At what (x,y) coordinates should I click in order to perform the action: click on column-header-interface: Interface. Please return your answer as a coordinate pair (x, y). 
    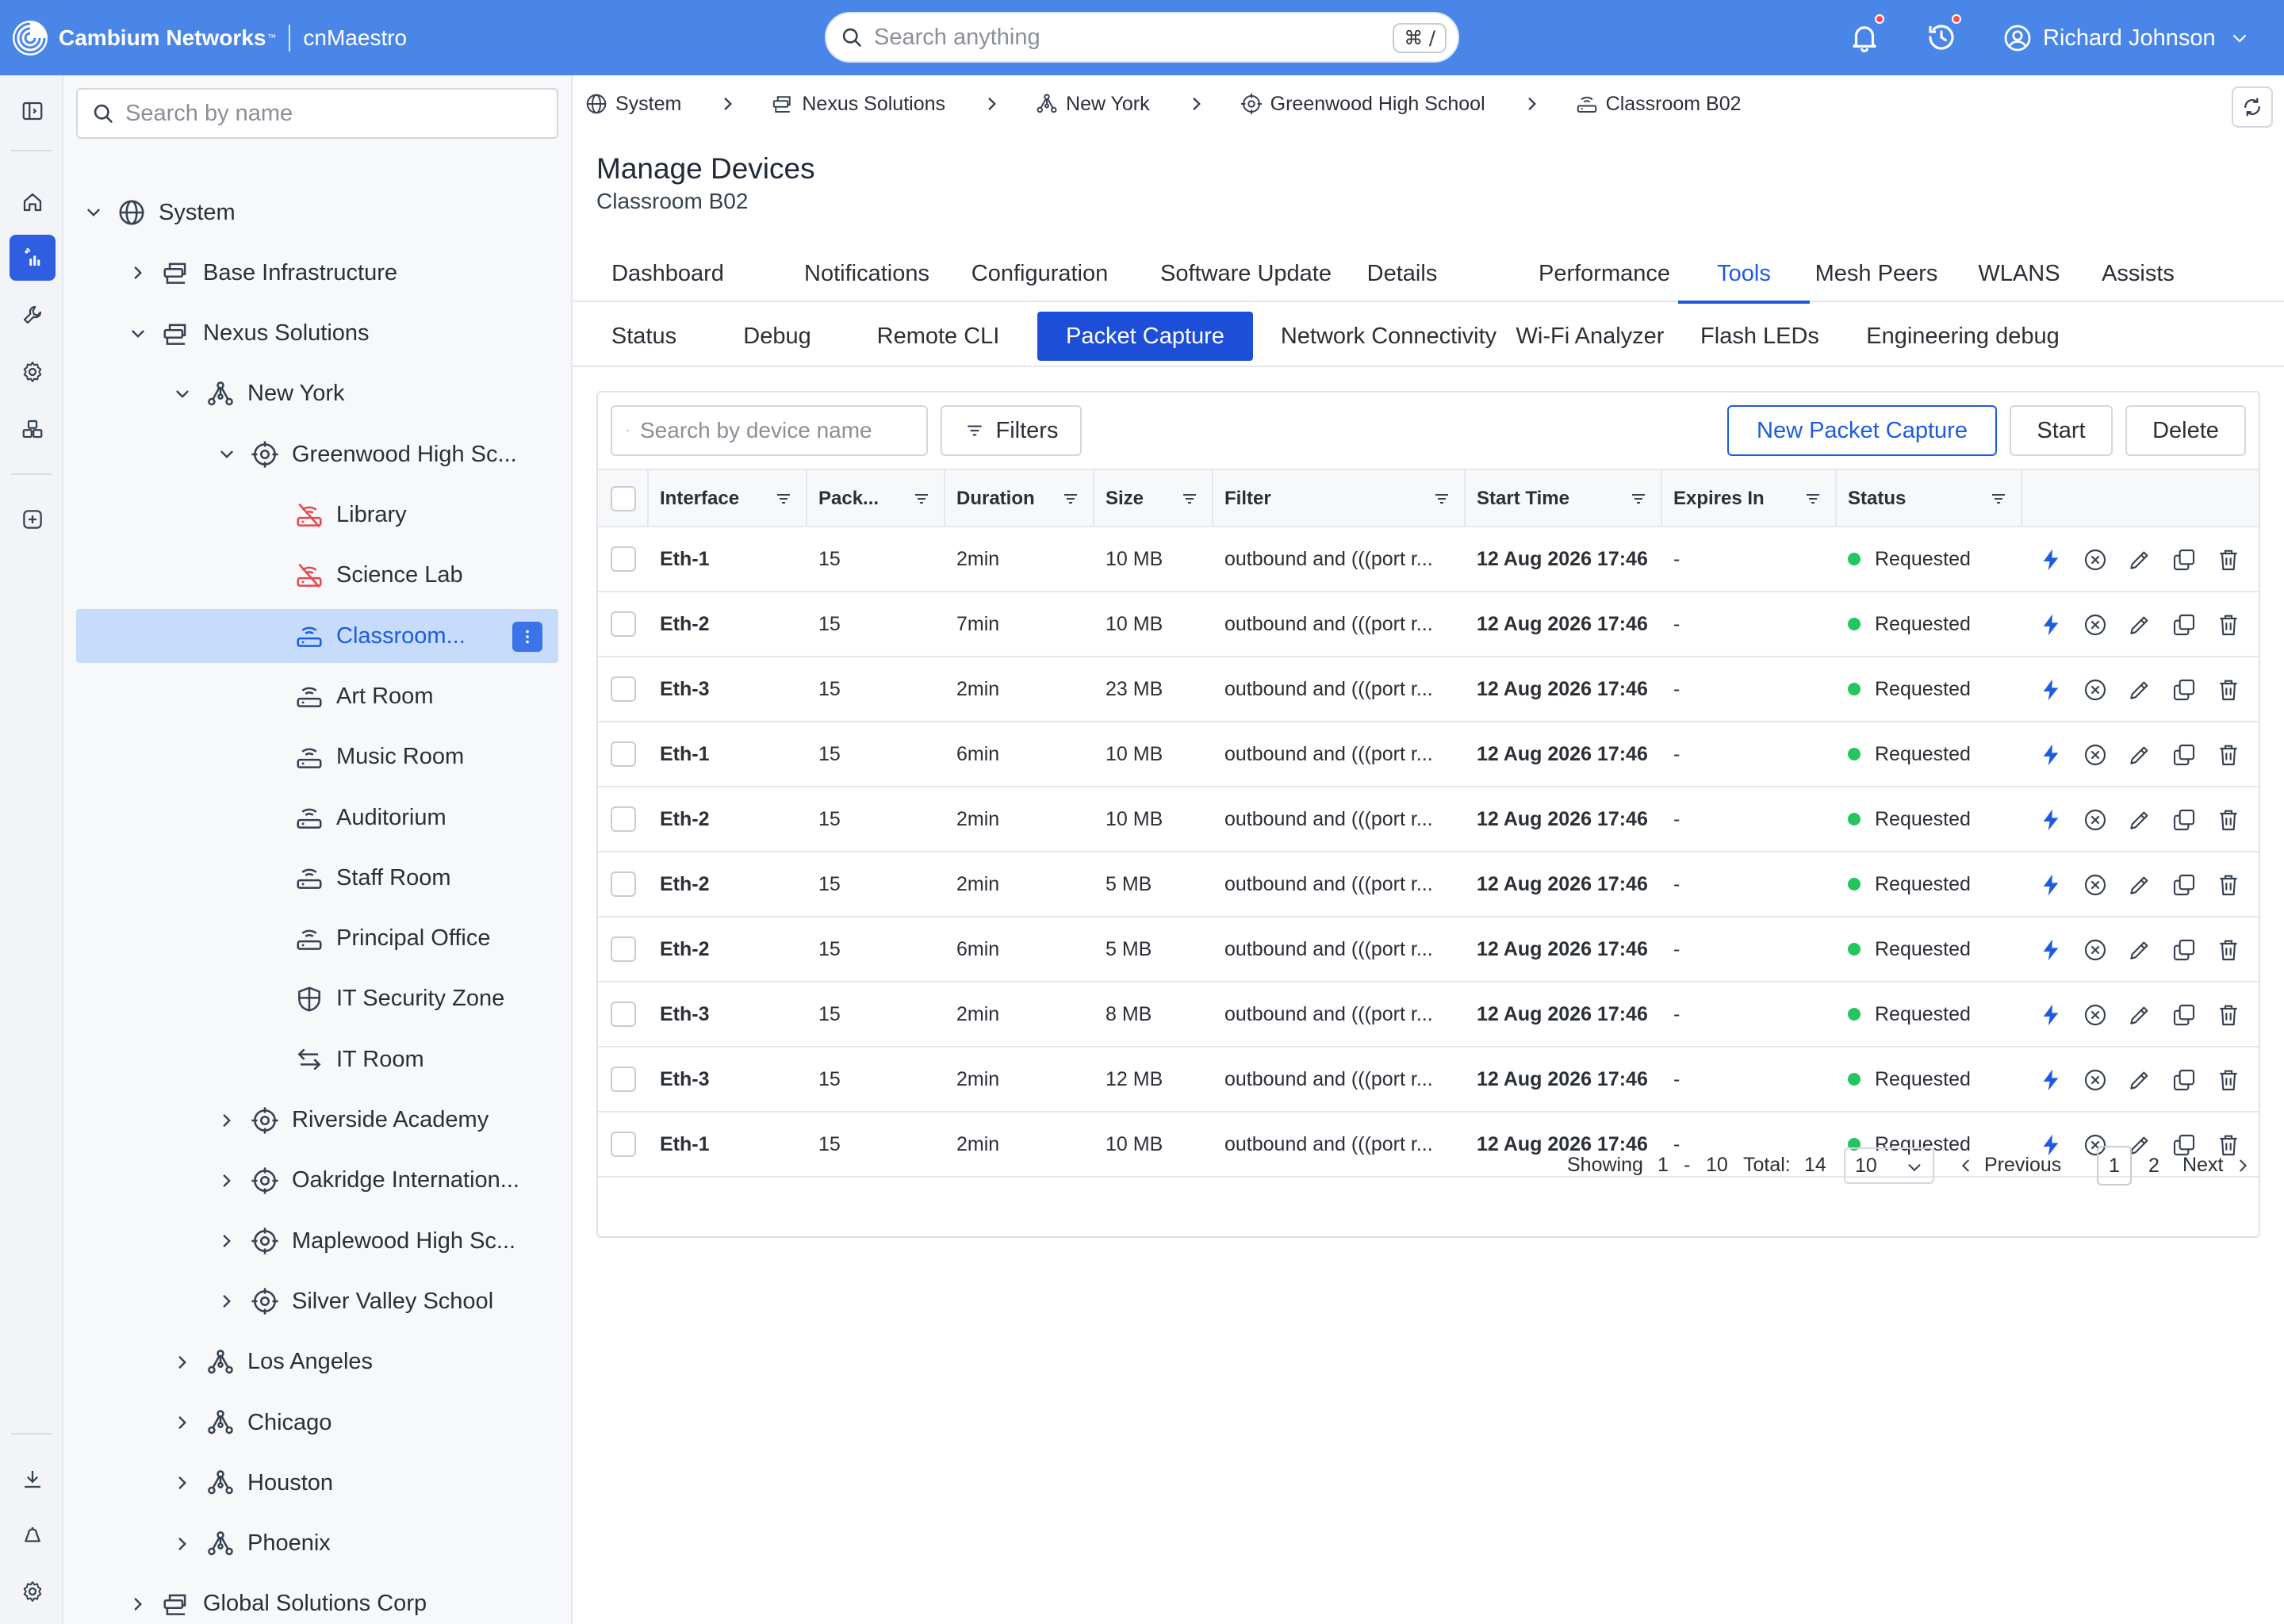
    Looking at the image, I should click on (728, 498).